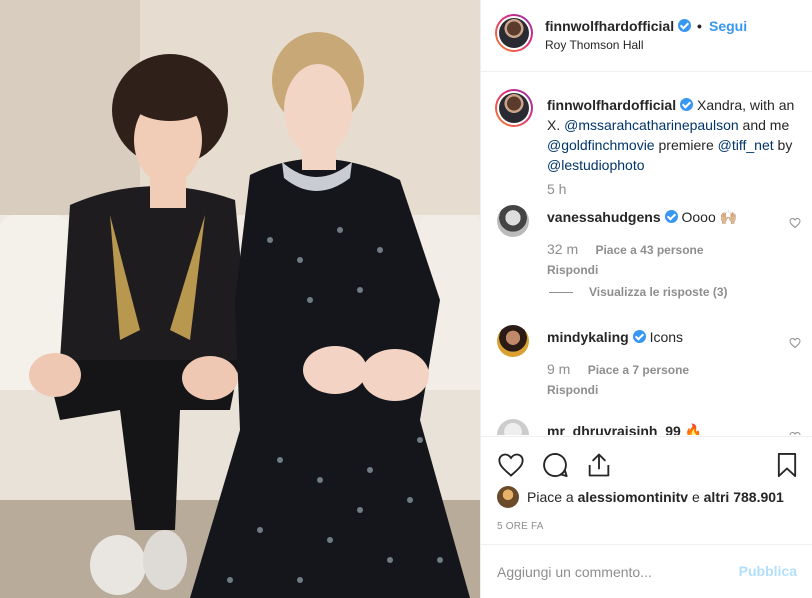 Image resolution: width=812 pixels, height=598 pixels. What do you see at coordinates (558, 369) in the screenshot?
I see `comment-time: 9 m` at bounding box center [558, 369].